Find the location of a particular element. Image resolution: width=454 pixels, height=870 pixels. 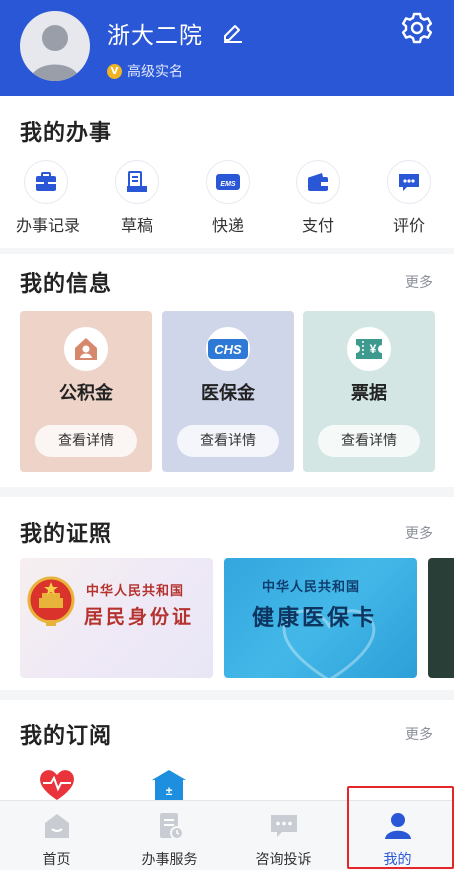

edit-icon is located at coordinates (233, 32).